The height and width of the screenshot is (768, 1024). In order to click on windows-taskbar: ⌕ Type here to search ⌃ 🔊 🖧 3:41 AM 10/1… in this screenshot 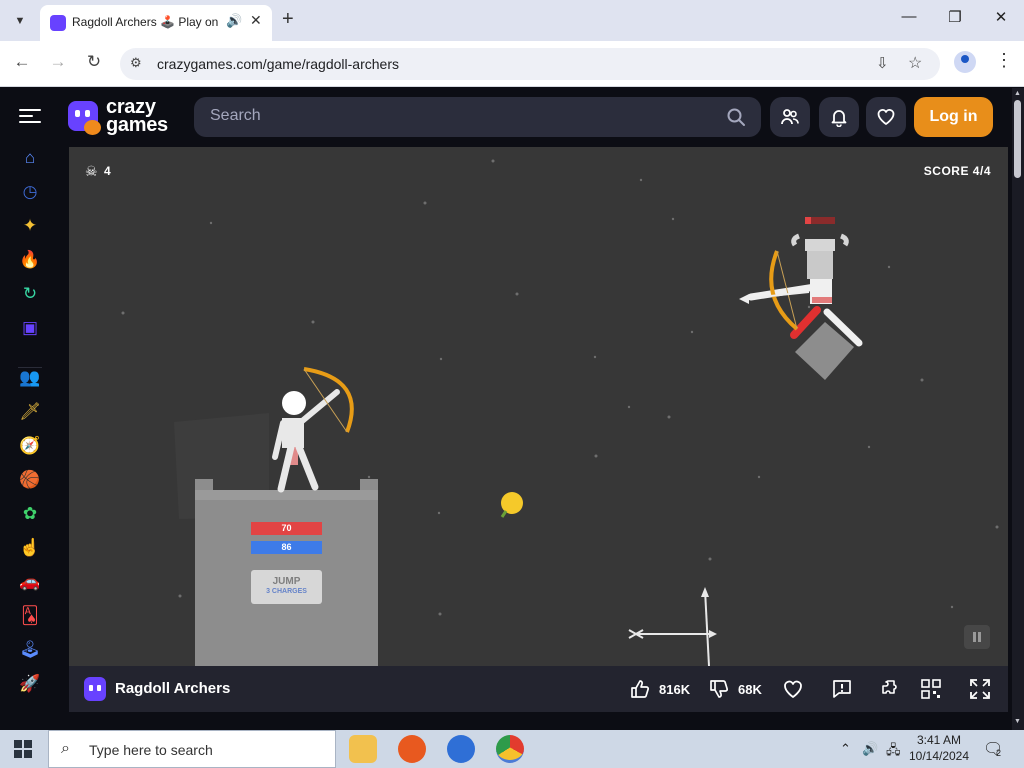, I will do `click(512, 749)`.